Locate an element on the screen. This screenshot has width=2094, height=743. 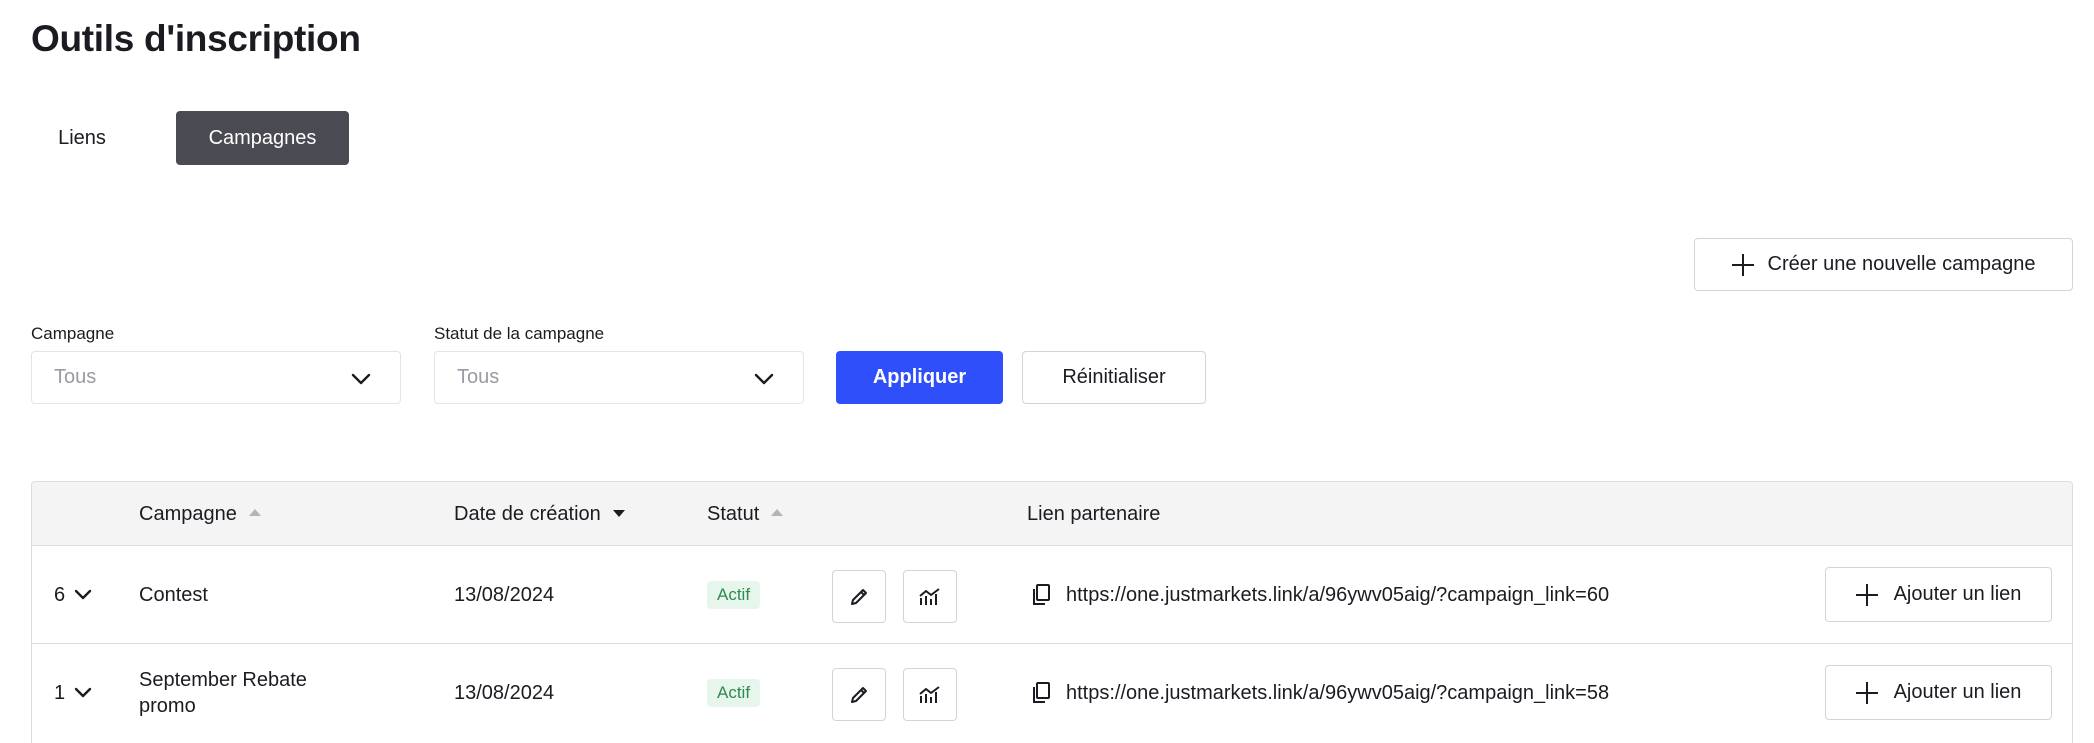
column-header-date-label: Date de création is located at coordinates (527, 513).